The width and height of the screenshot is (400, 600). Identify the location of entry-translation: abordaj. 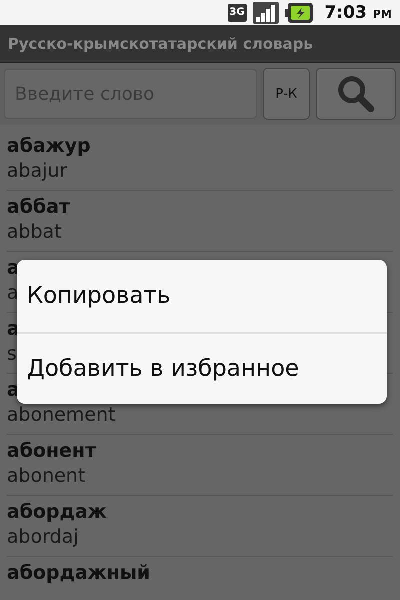
(43, 537).